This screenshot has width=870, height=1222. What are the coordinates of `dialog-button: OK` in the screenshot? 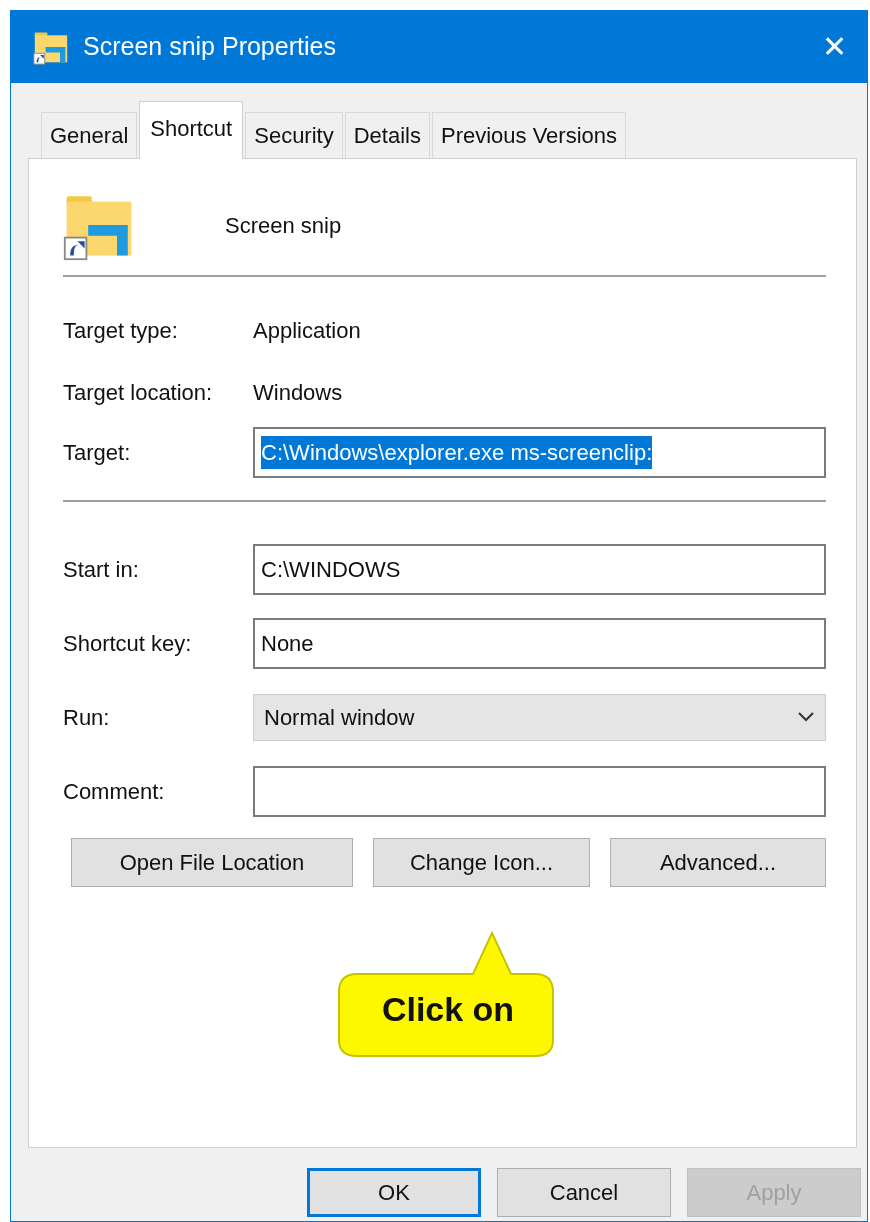 It's located at (394, 1192).